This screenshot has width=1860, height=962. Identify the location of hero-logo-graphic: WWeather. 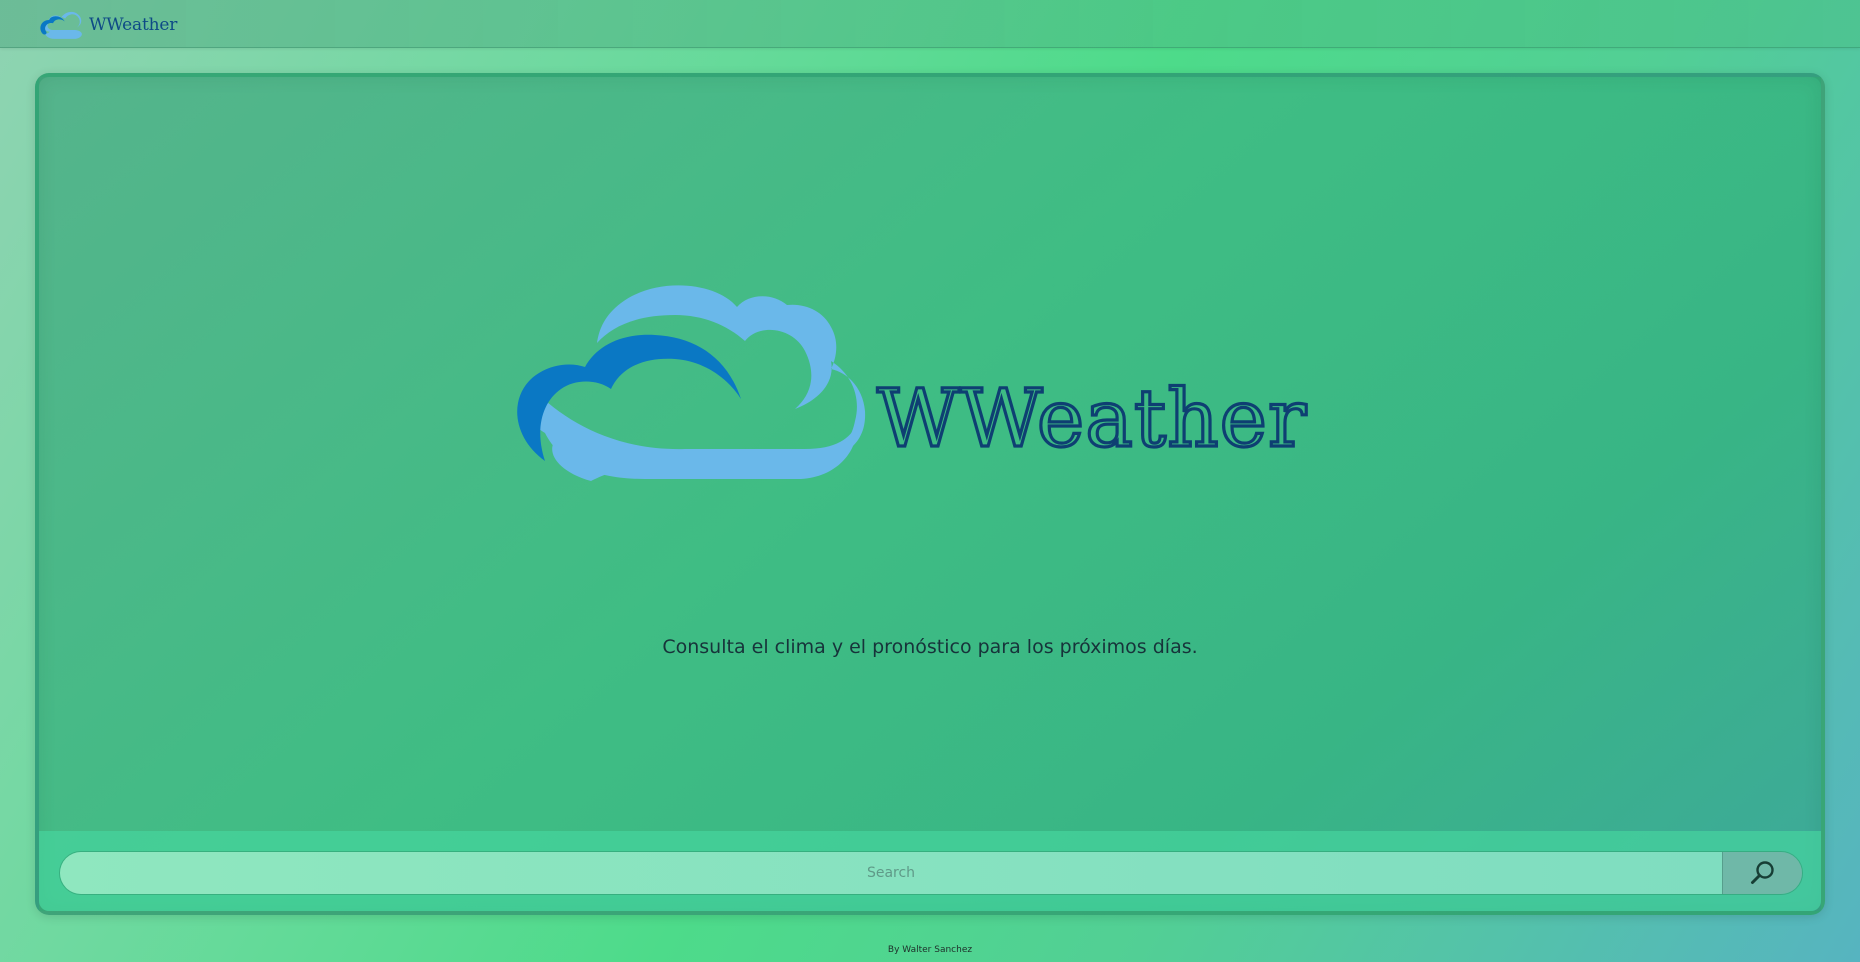
(912, 383).